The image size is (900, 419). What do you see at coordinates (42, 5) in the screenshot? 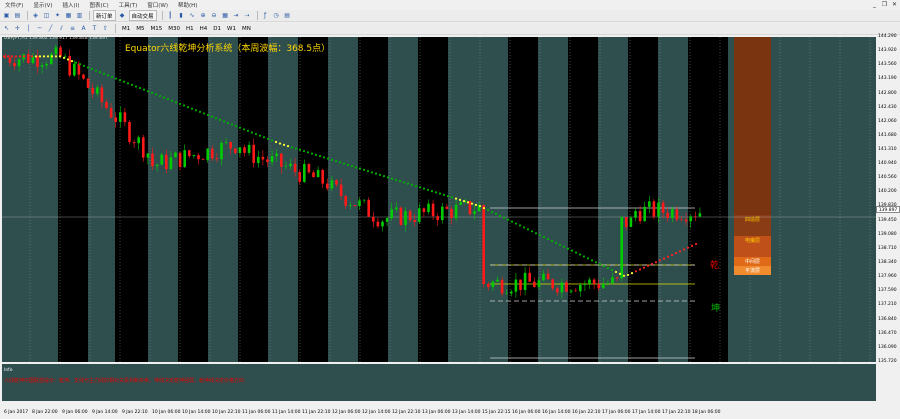
I see `menu-view: 显示(V)` at bounding box center [42, 5].